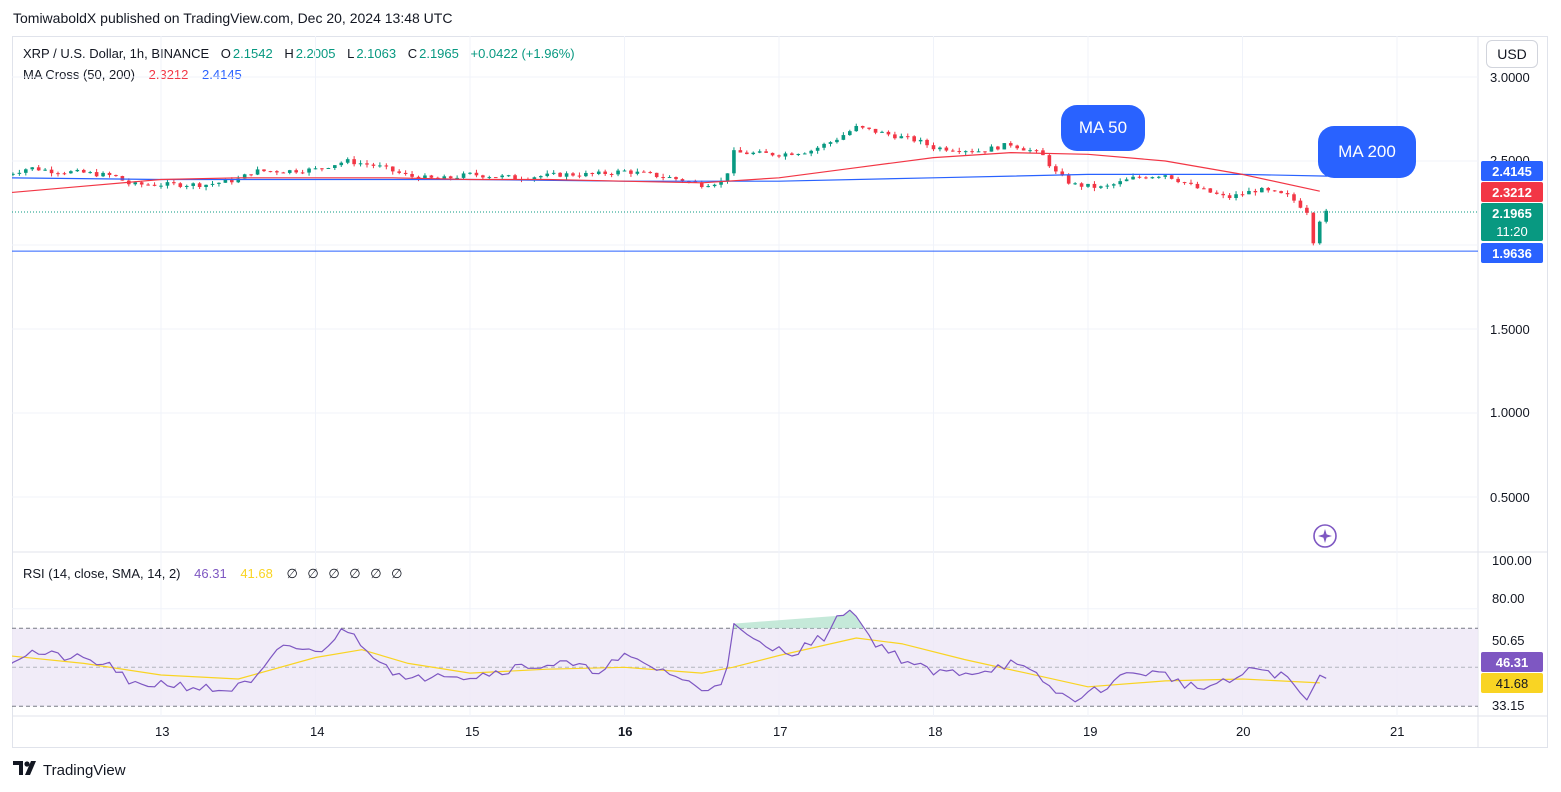 Image resolution: width=1561 pixels, height=792 pixels. I want to click on sparkle-icon, so click(1325, 536).